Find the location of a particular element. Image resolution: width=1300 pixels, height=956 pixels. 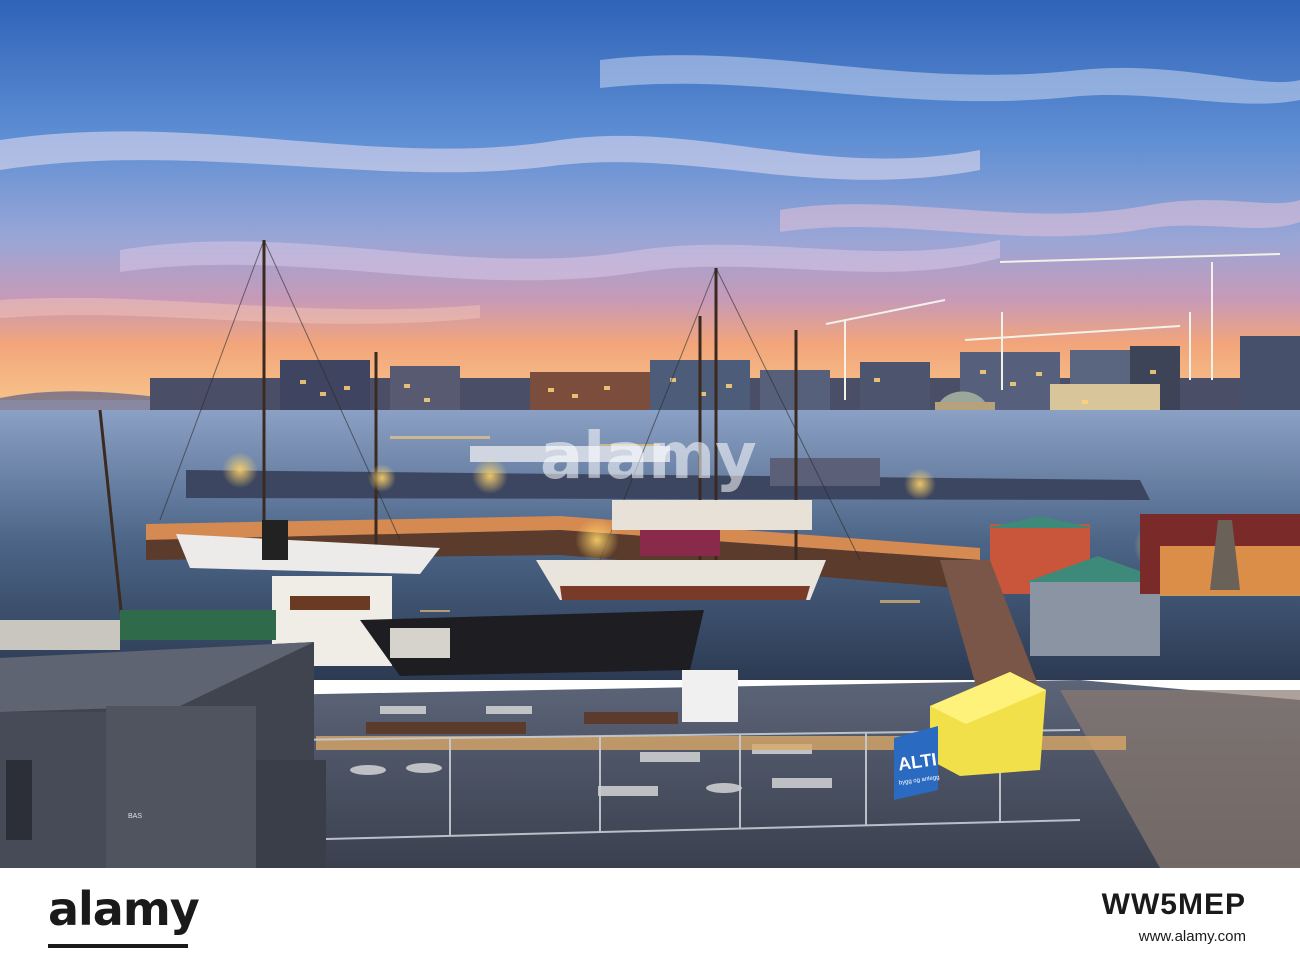

stock-footer: alamy WW5MEP www.alamy.com is located at coordinates (650, 912).